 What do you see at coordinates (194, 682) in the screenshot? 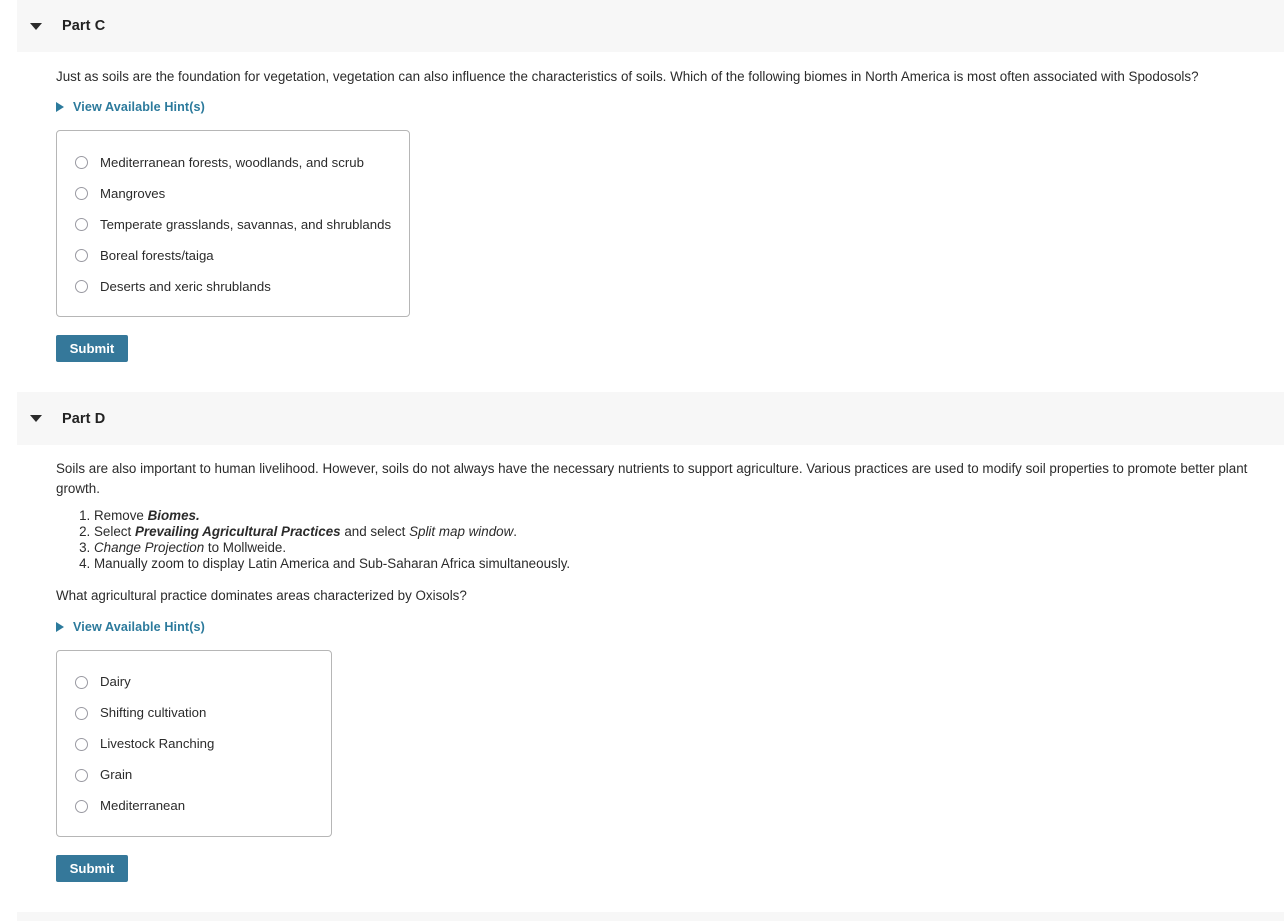
I see `option-row: Dairy` at bounding box center [194, 682].